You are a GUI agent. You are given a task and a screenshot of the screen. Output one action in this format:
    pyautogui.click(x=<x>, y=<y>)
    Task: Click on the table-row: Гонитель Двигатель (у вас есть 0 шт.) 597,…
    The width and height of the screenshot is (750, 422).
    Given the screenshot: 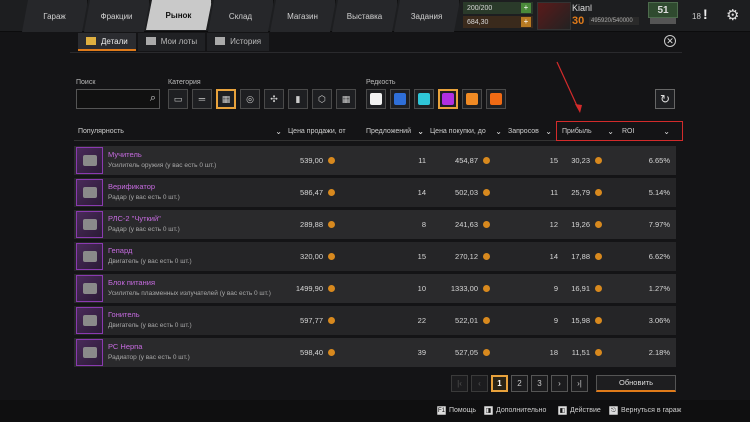 What is the action you would take?
    pyautogui.click(x=375, y=320)
    